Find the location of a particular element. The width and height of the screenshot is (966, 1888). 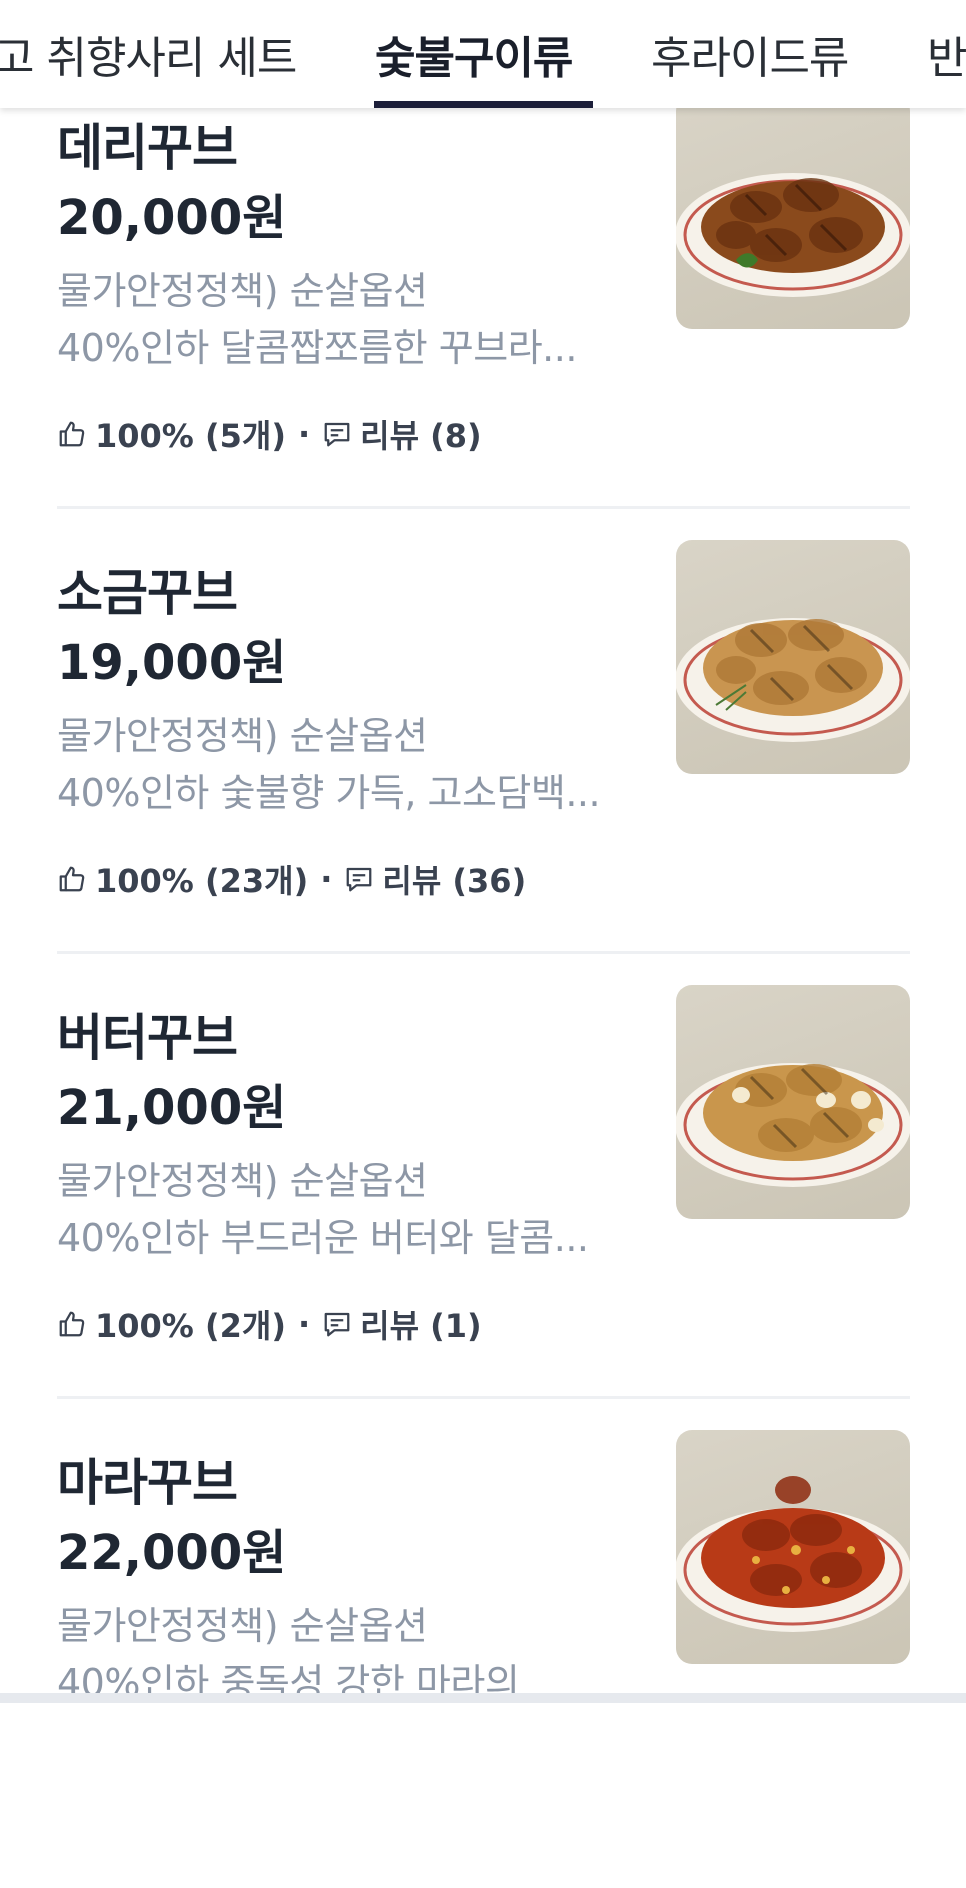

bottom-edge is located at coordinates (483, 1698).